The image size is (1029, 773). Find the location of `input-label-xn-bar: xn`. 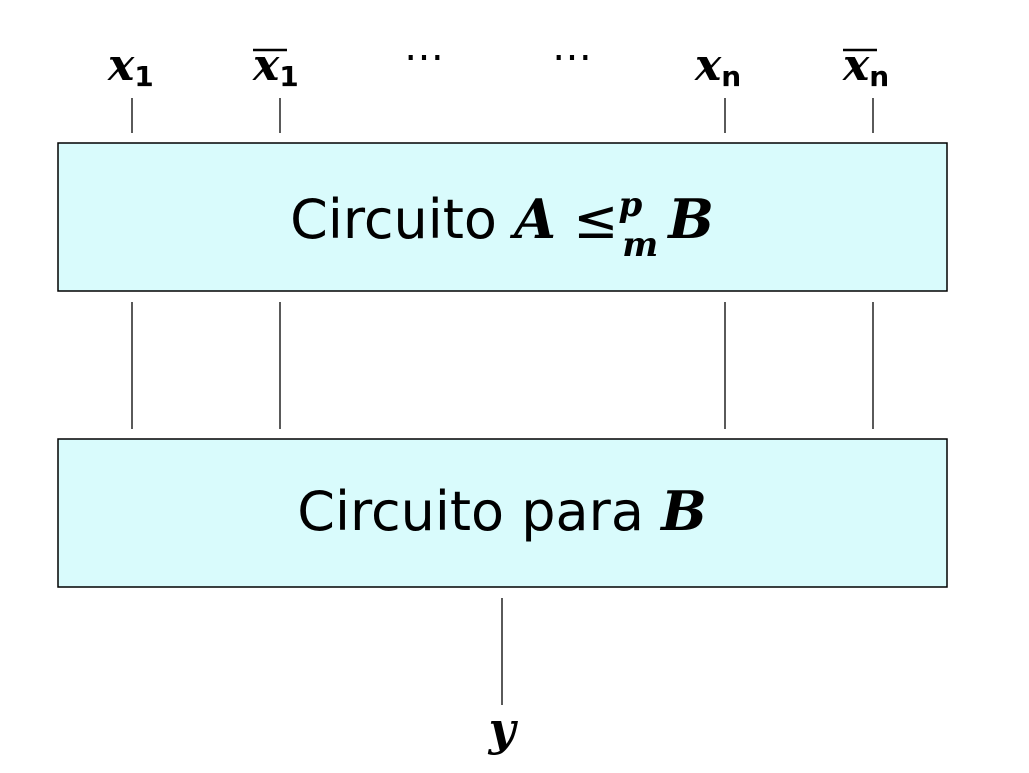

input-label-xn-bar: xn is located at coordinates (865, 66).